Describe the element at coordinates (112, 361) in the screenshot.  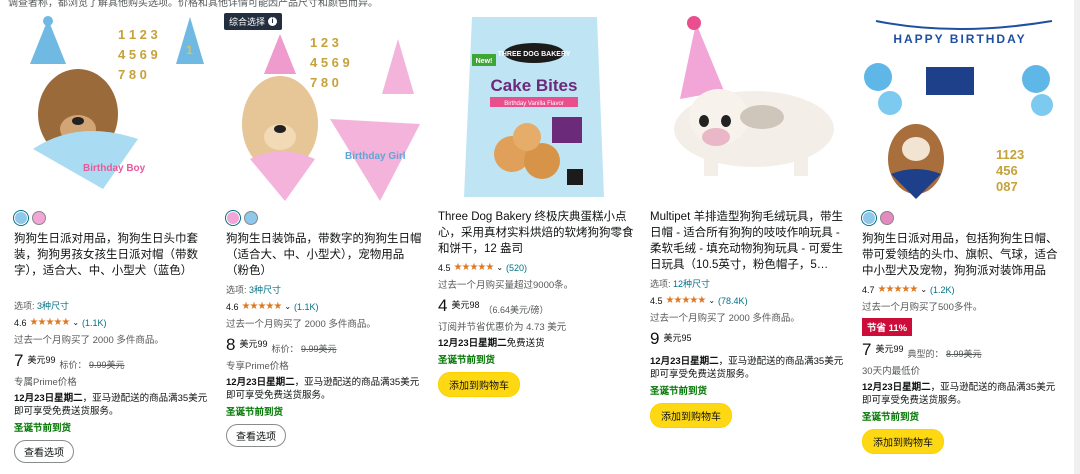
I see `price-row: 7 美元99 标价： 9.99美元` at that location.